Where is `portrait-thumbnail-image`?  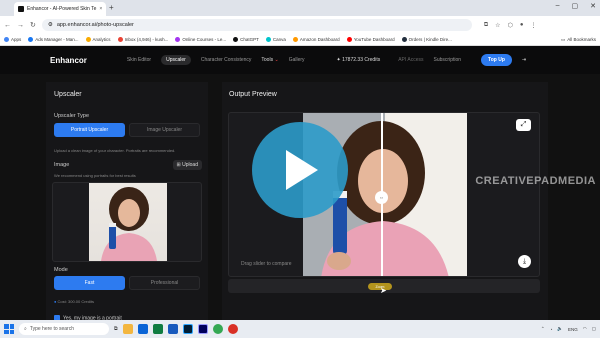 portrait-thumbnail-image is located at coordinates (129, 224).